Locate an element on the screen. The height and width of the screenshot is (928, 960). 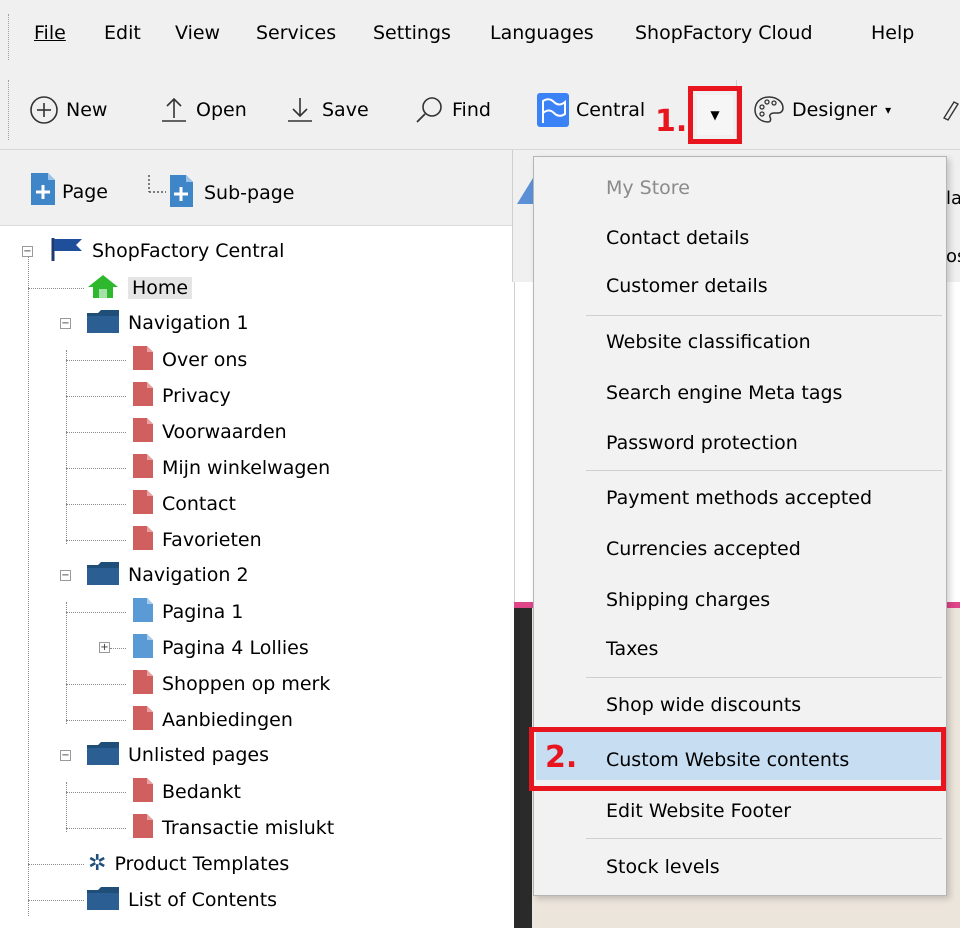
tree-item-label: Aanbiedingen is located at coordinates (227, 720).